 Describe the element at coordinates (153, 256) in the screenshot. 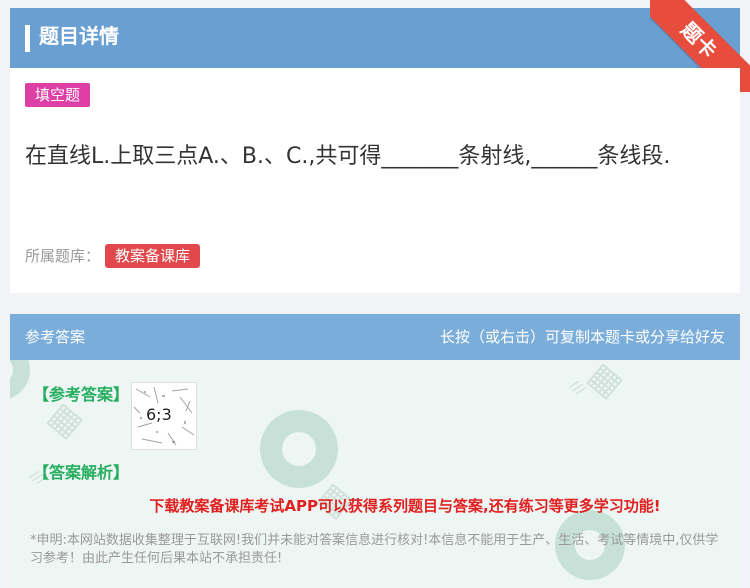

I see `library-tag: 教案备课库` at that location.